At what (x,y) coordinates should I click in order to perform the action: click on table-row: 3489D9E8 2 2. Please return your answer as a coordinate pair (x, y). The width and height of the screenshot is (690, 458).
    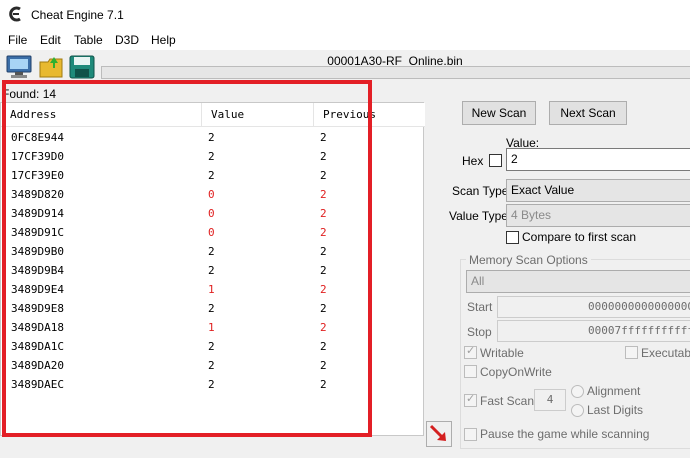
    Looking at the image, I should click on (213, 309).